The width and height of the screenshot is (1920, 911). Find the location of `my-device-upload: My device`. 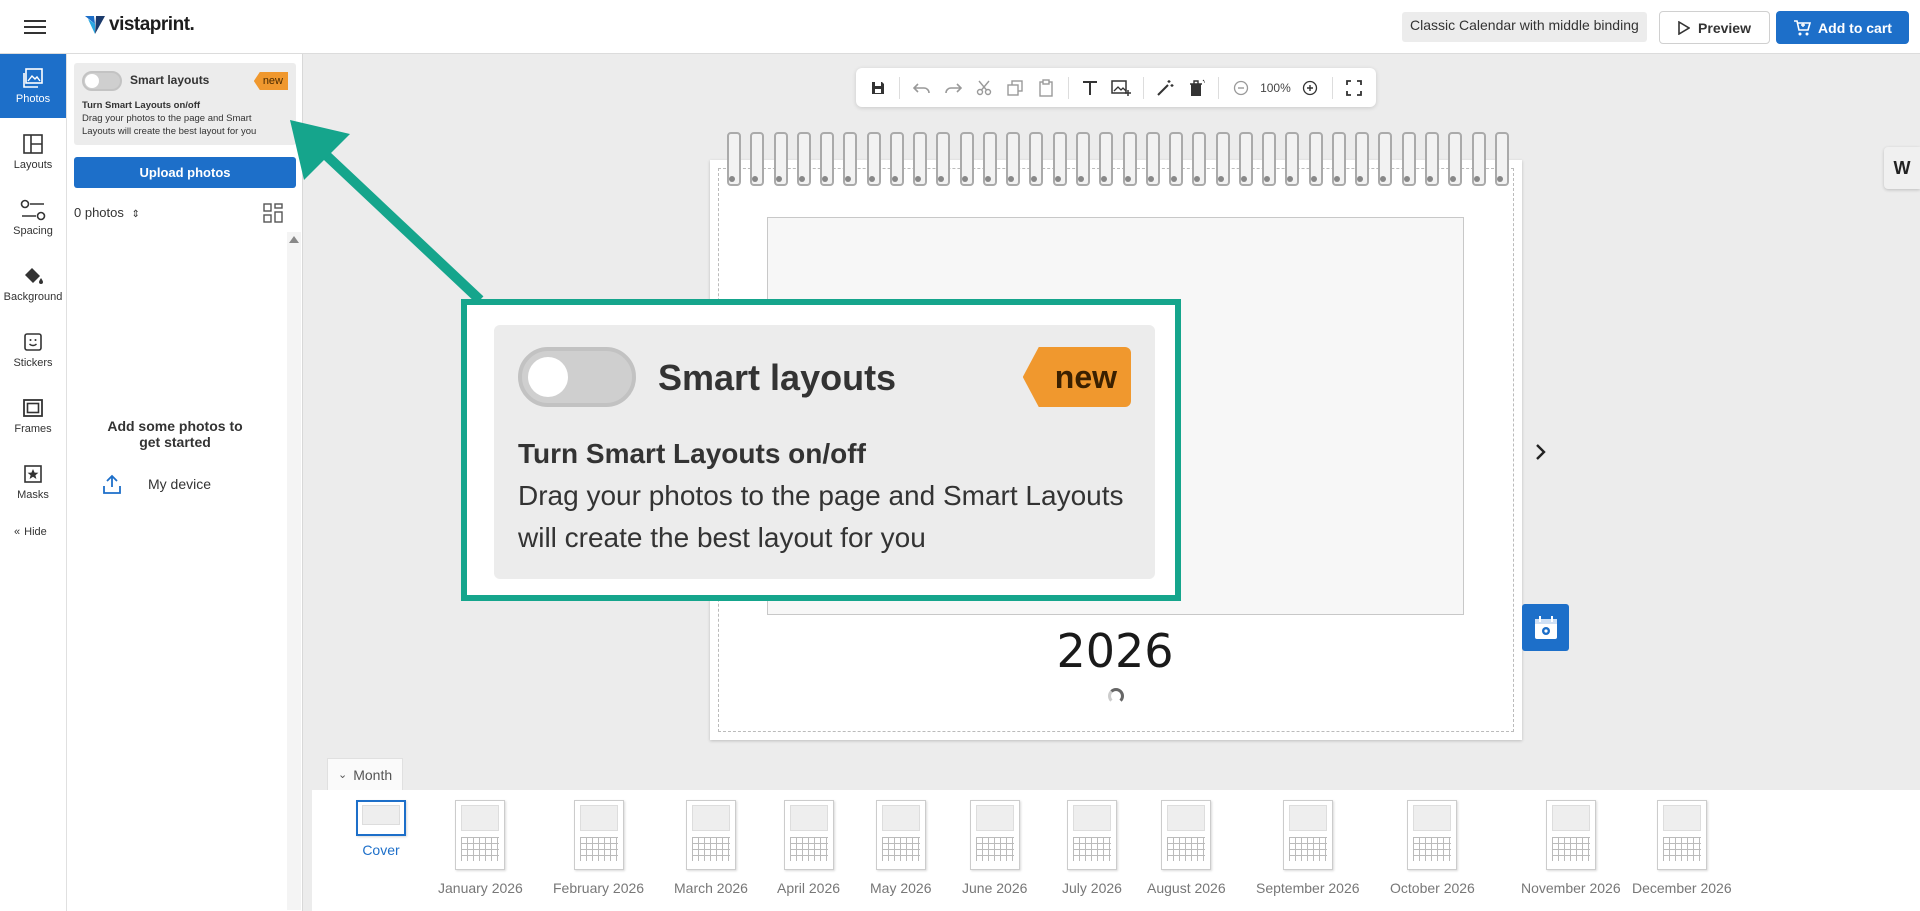

my-device-upload: My device is located at coordinates (177, 484).